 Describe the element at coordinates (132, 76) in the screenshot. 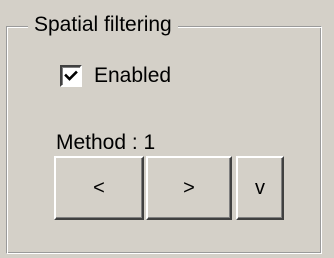

I see `enabled-checkbox-label: Enabled` at that location.